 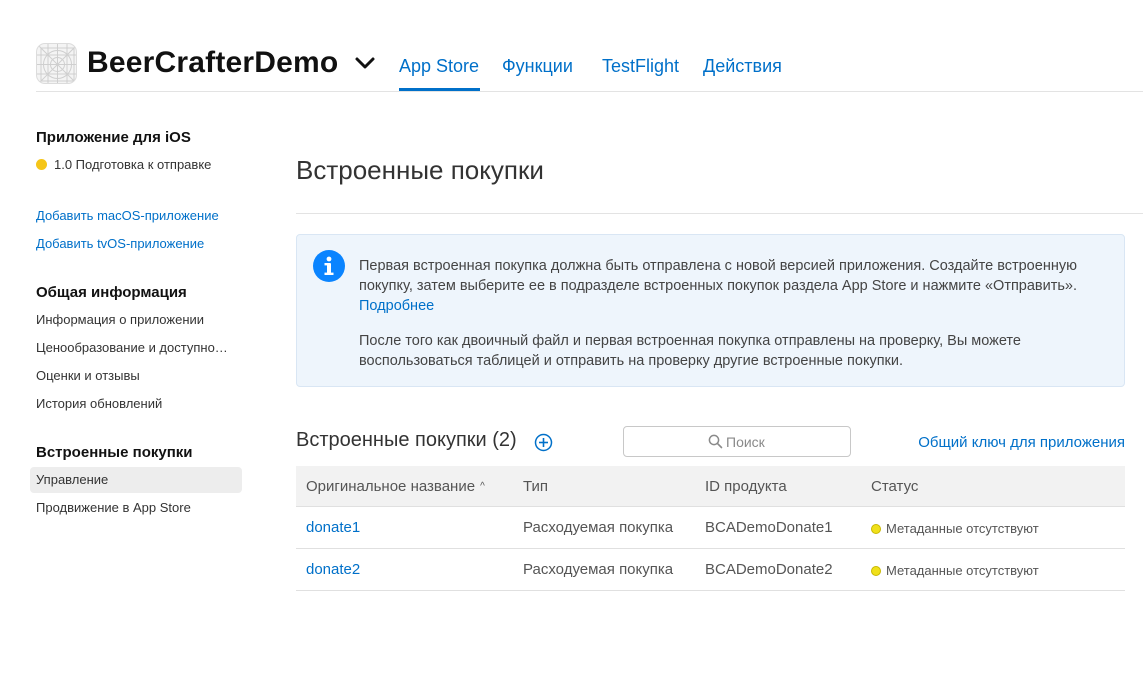 I want to click on search-icon, so click(x=715, y=441).